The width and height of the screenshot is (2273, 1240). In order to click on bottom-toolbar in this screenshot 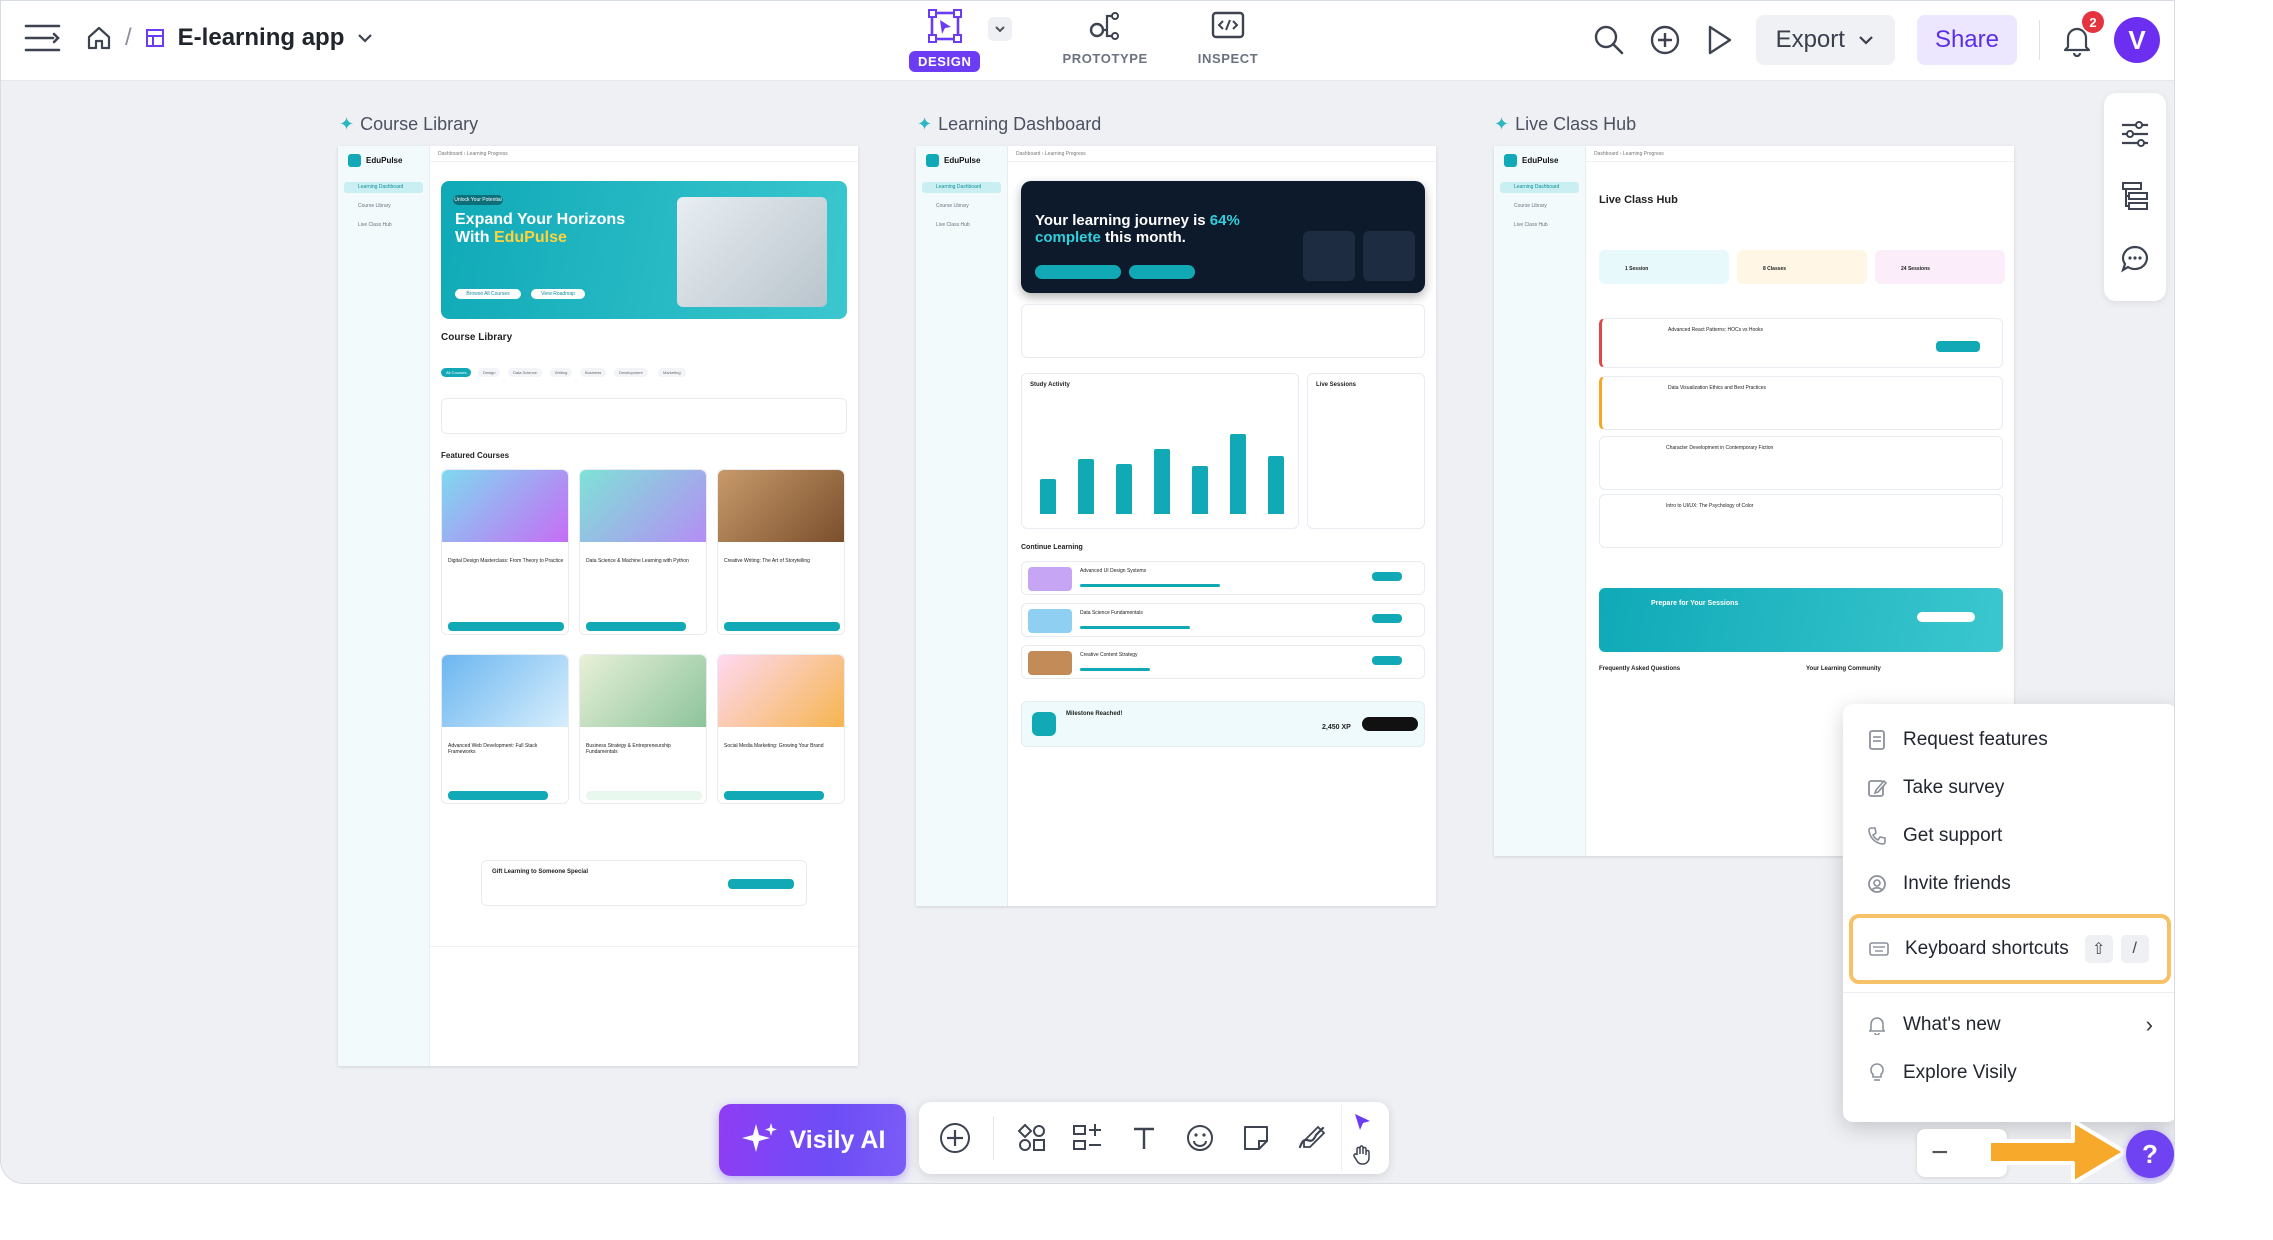, I will do `click(1154, 1138)`.